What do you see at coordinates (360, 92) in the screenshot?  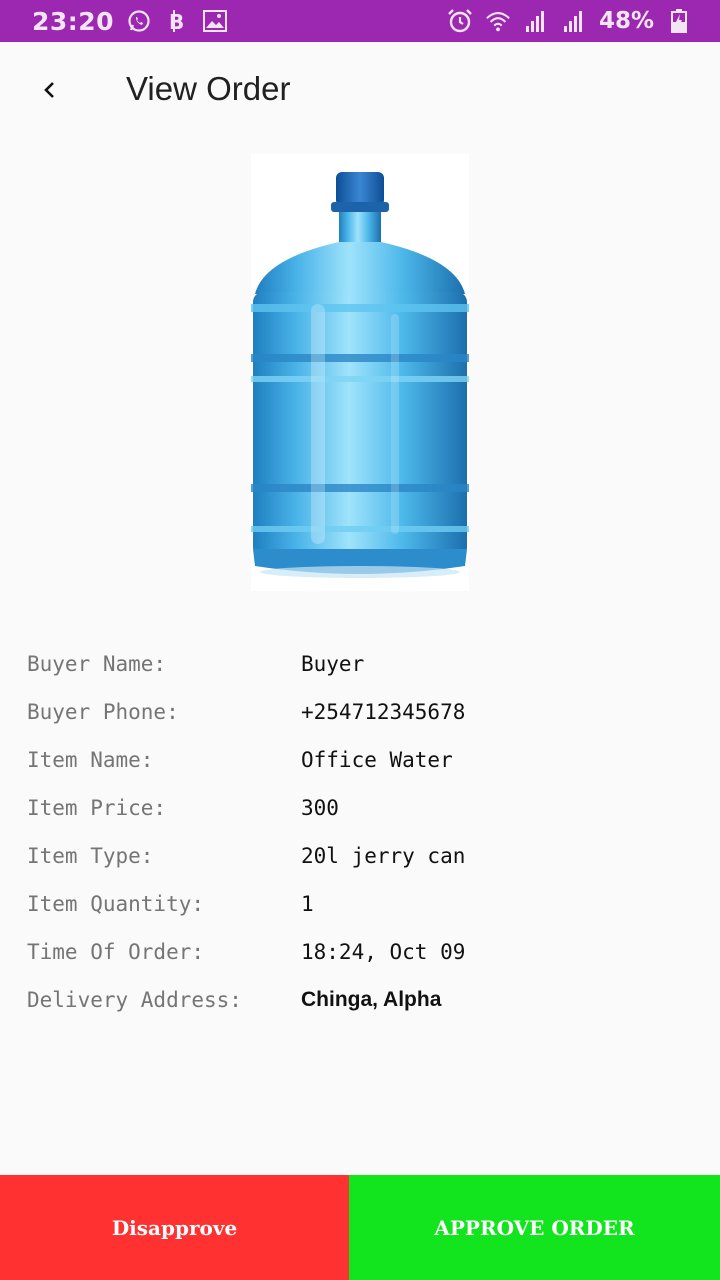 I see `app-bar: View Order` at bounding box center [360, 92].